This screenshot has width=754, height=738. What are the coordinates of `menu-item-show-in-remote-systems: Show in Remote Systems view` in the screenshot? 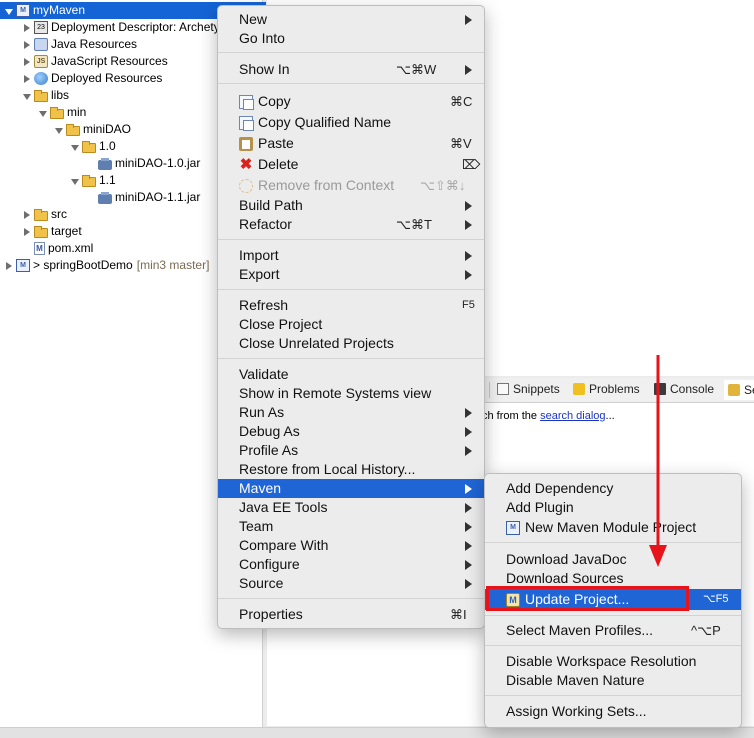 It's located at (351, 393).